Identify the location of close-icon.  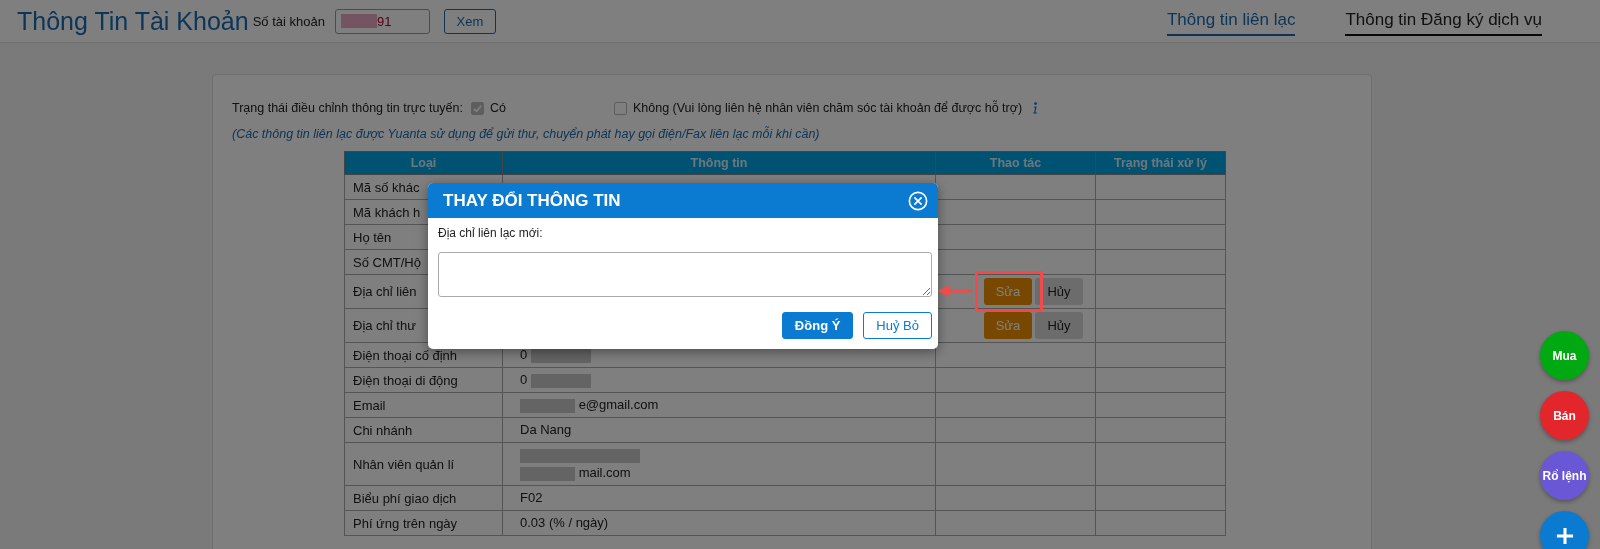
(918, 200).